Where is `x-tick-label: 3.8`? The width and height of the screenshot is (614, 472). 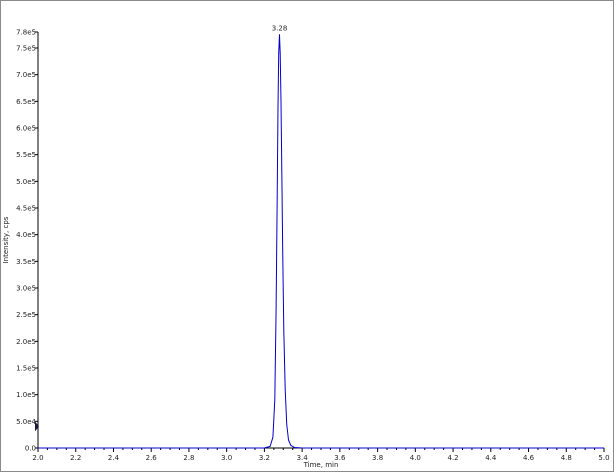 x-tick-label: 3.8 is located at coordinates (377, 458).